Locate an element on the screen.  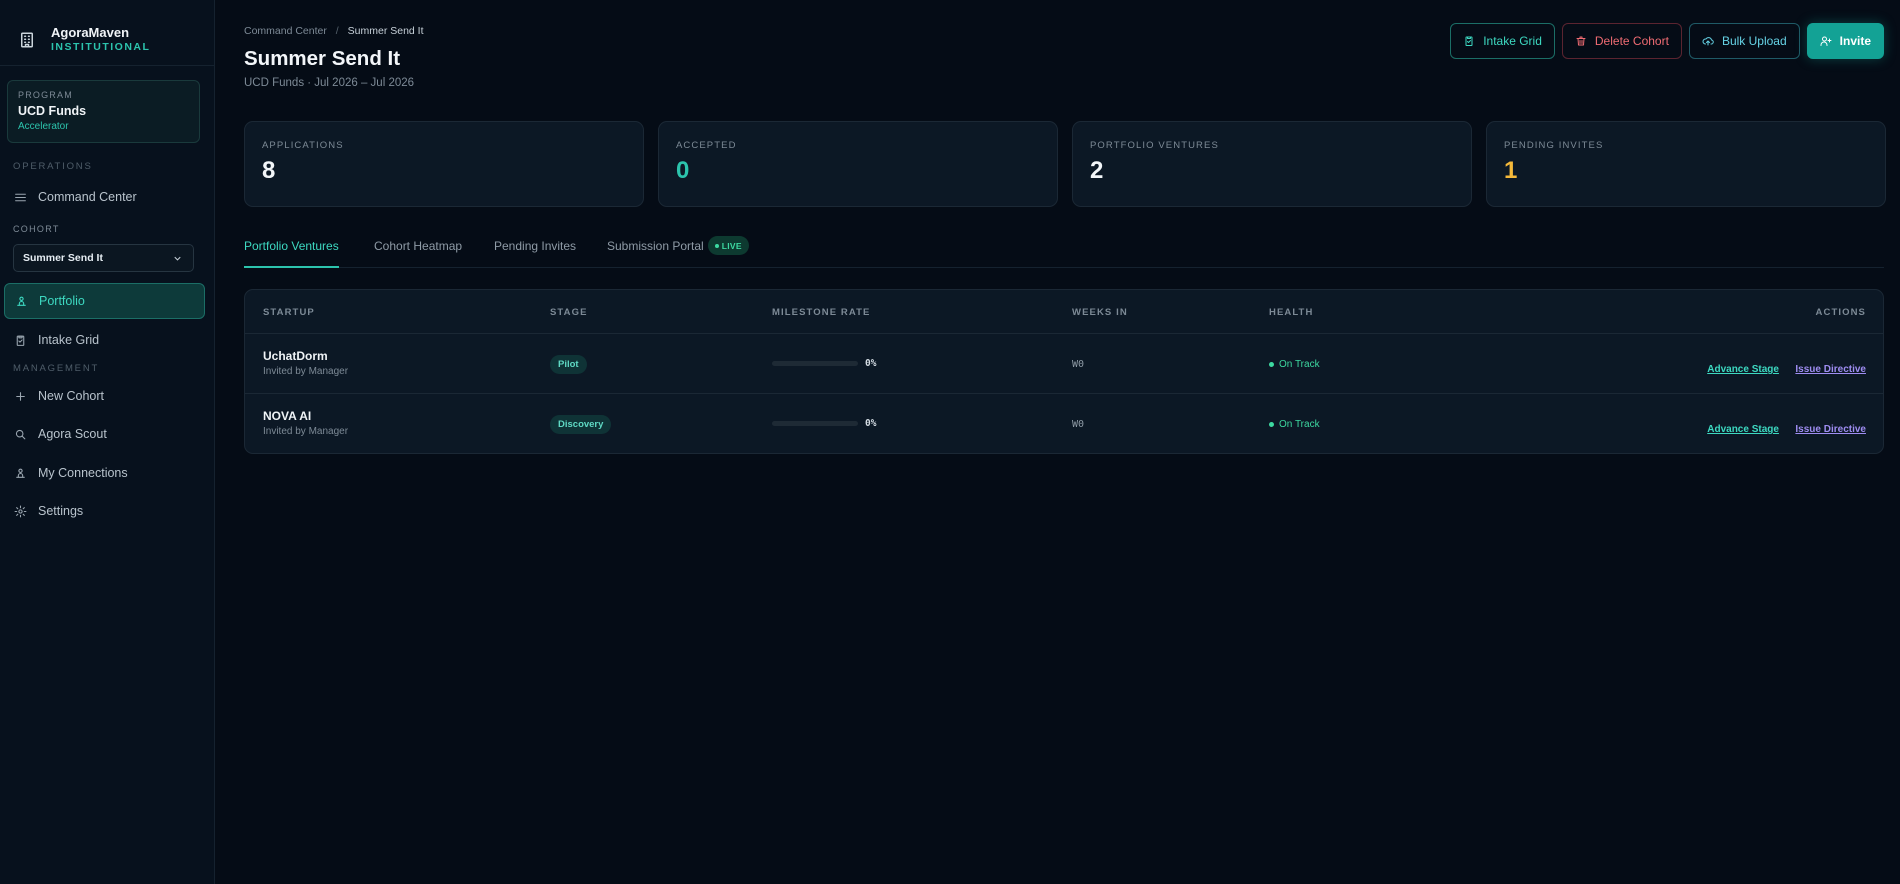
plus-icon is located at coordinates (20, 396).